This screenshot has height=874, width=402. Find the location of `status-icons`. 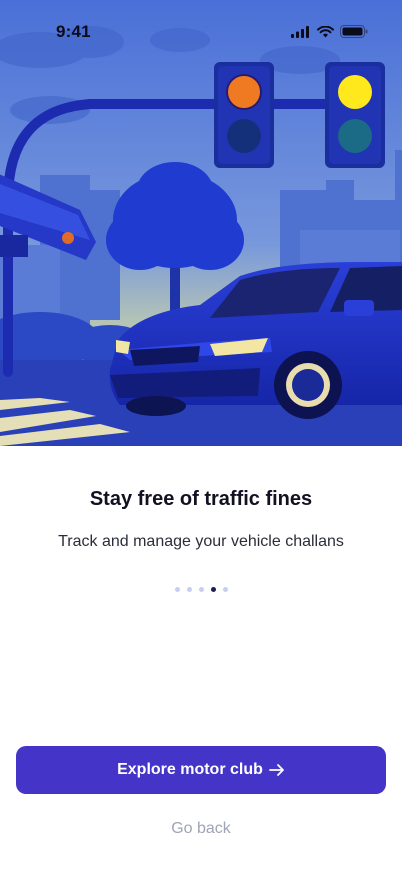

status-icons is located at coordinates (329, 31).